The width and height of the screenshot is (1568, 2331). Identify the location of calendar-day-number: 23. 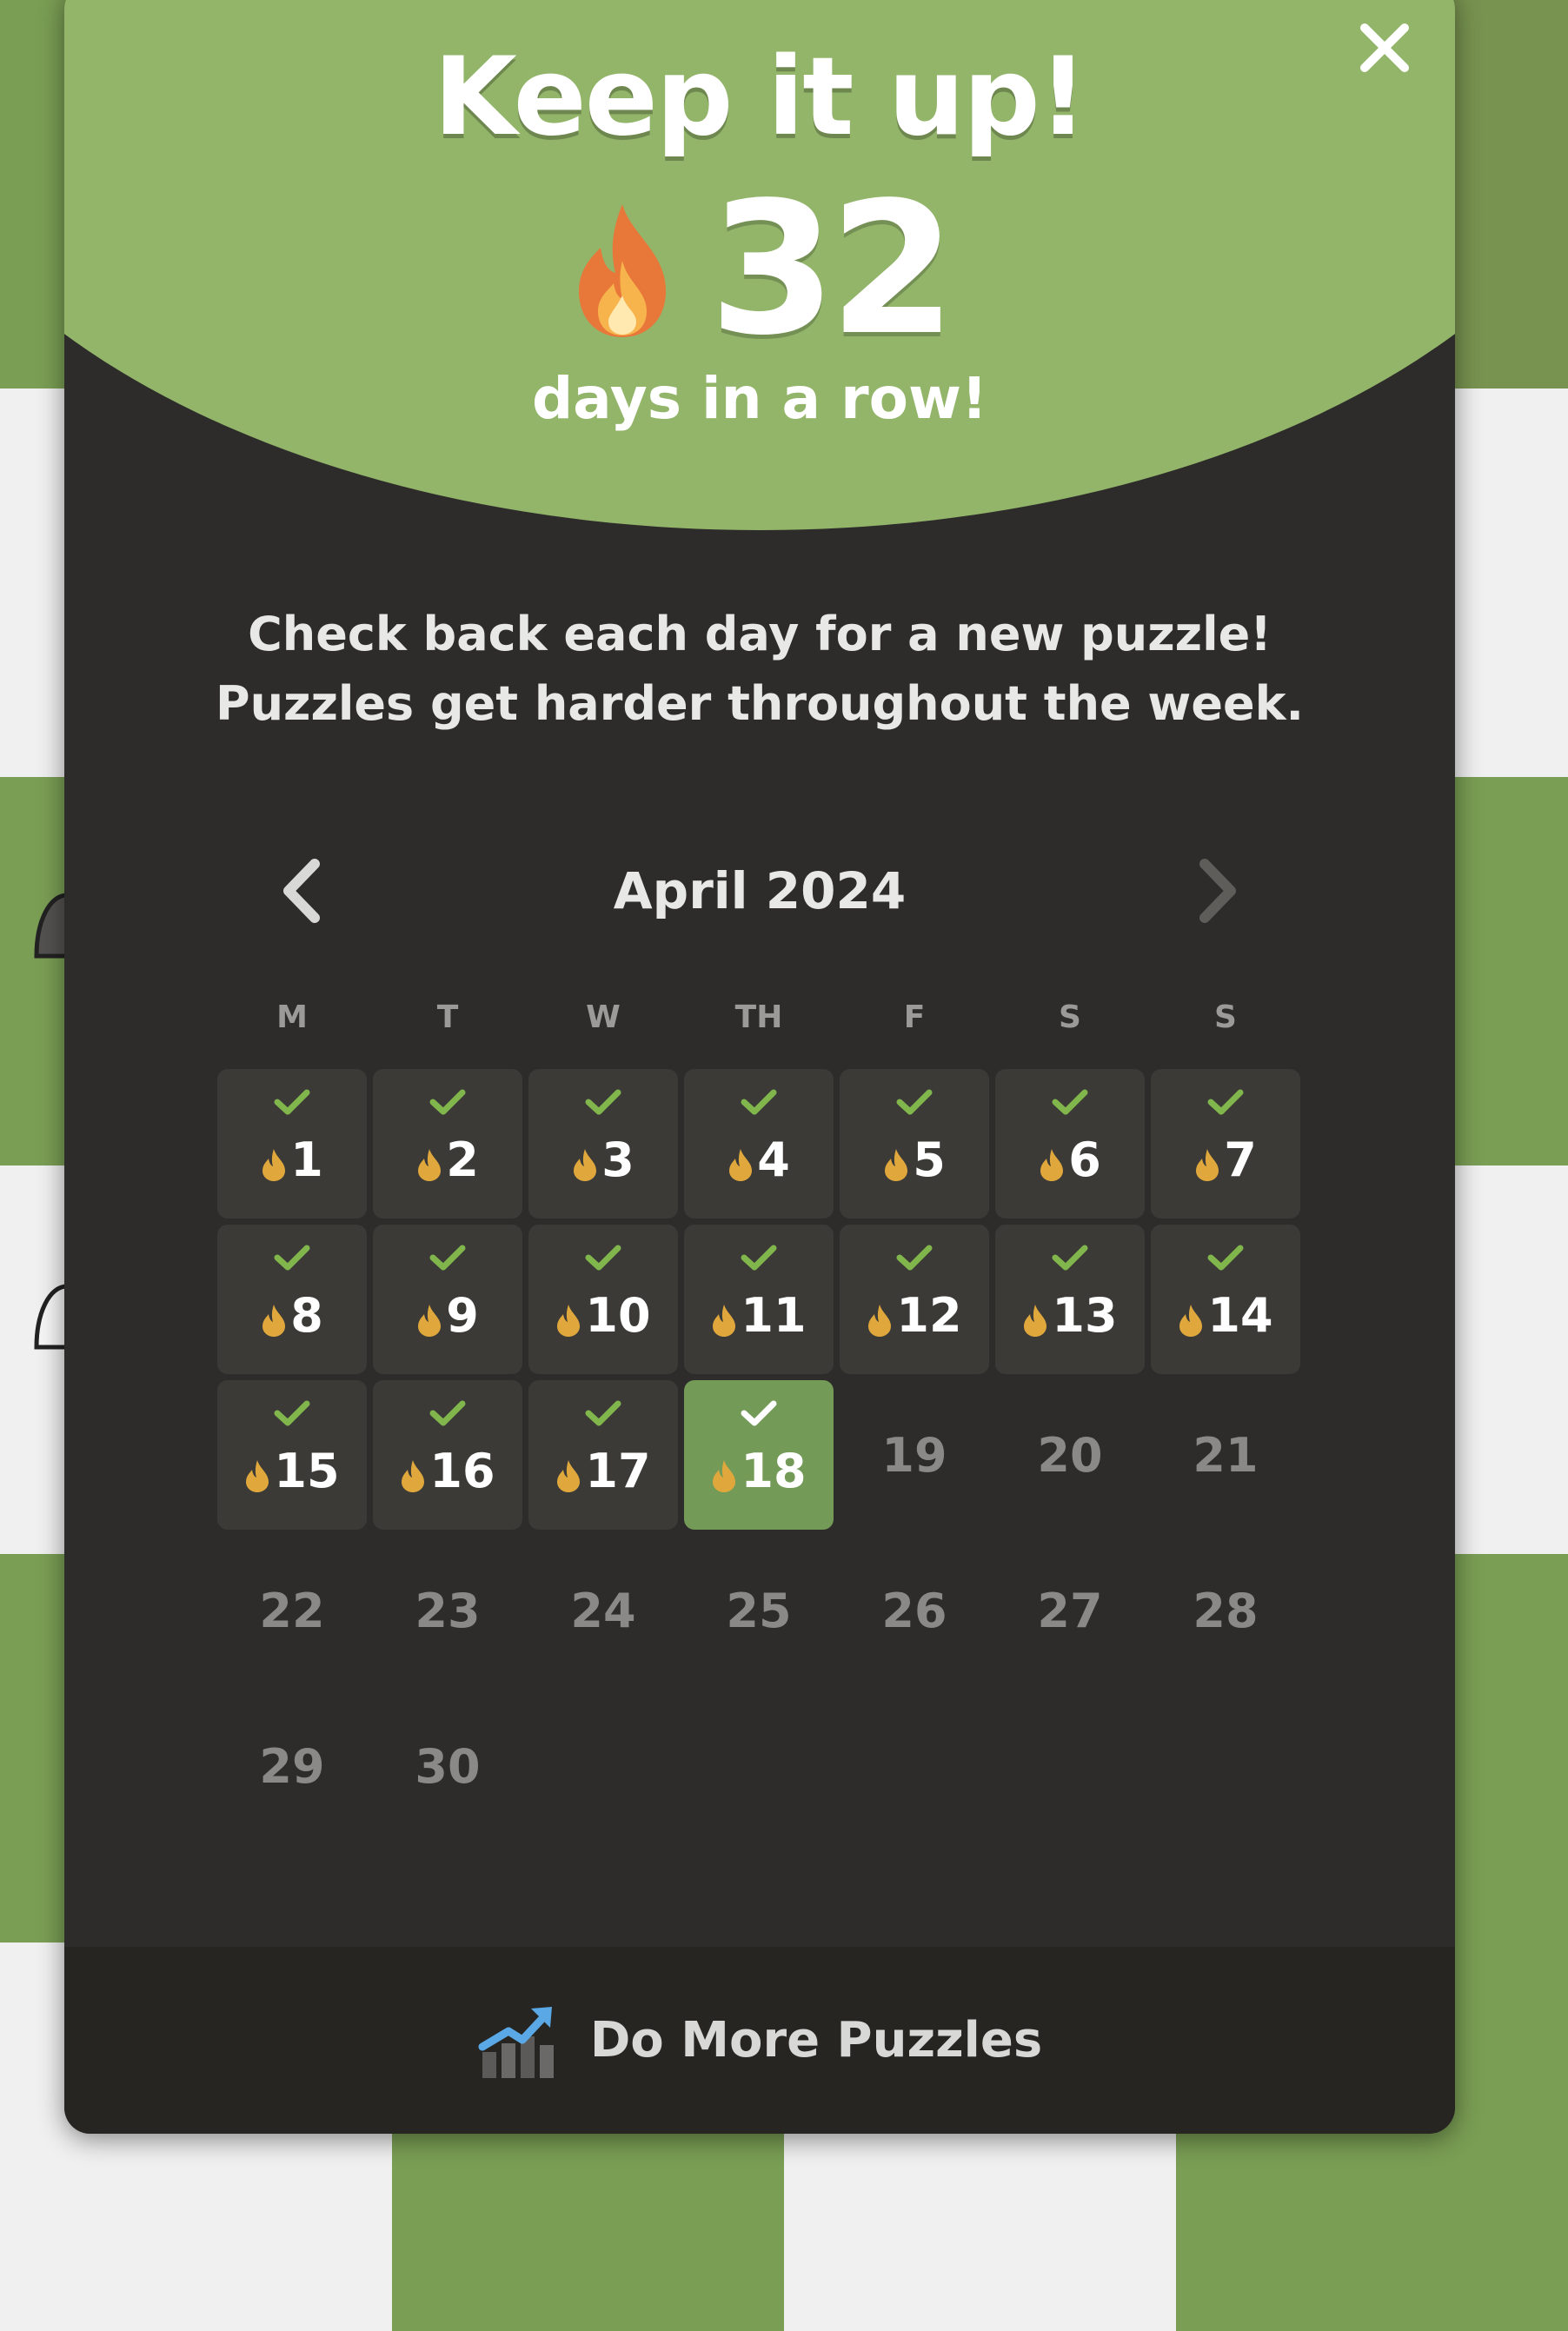
(448, 1610).